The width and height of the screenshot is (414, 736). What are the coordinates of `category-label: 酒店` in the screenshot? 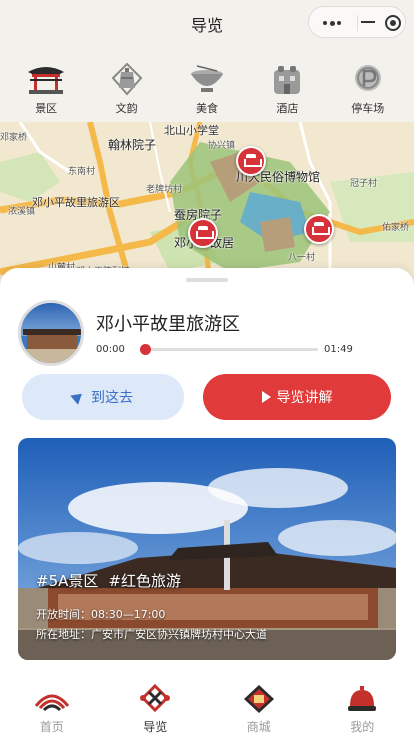 It's located at (287, 108).